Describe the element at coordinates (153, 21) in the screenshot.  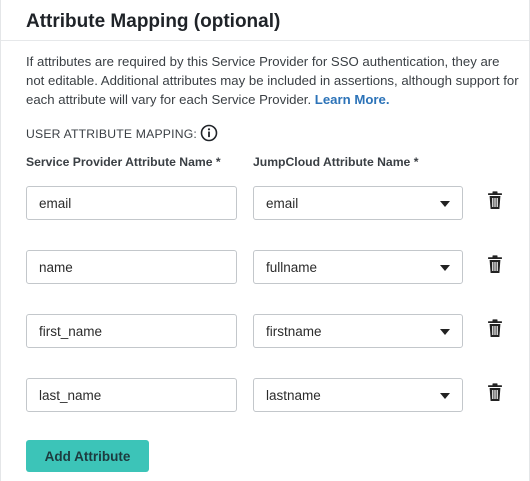
I see `page-title: Attribute Mapping (optional)` at that location.